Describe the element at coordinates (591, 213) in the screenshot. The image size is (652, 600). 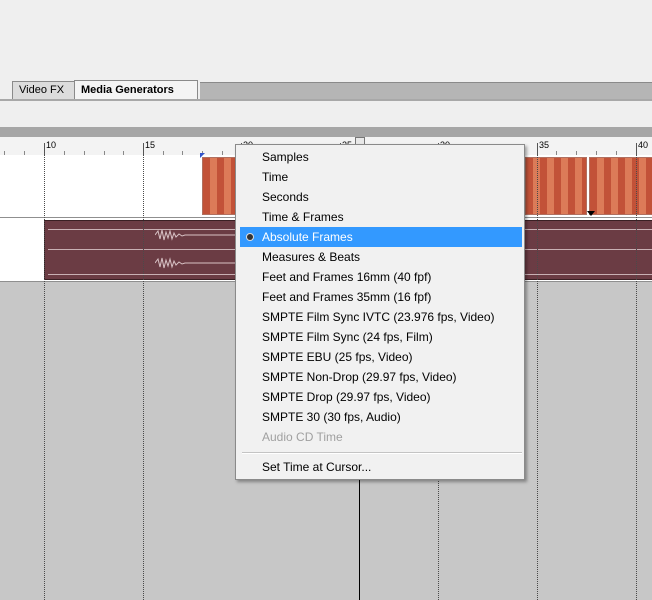
I see `clip-marker-icon` at that location.